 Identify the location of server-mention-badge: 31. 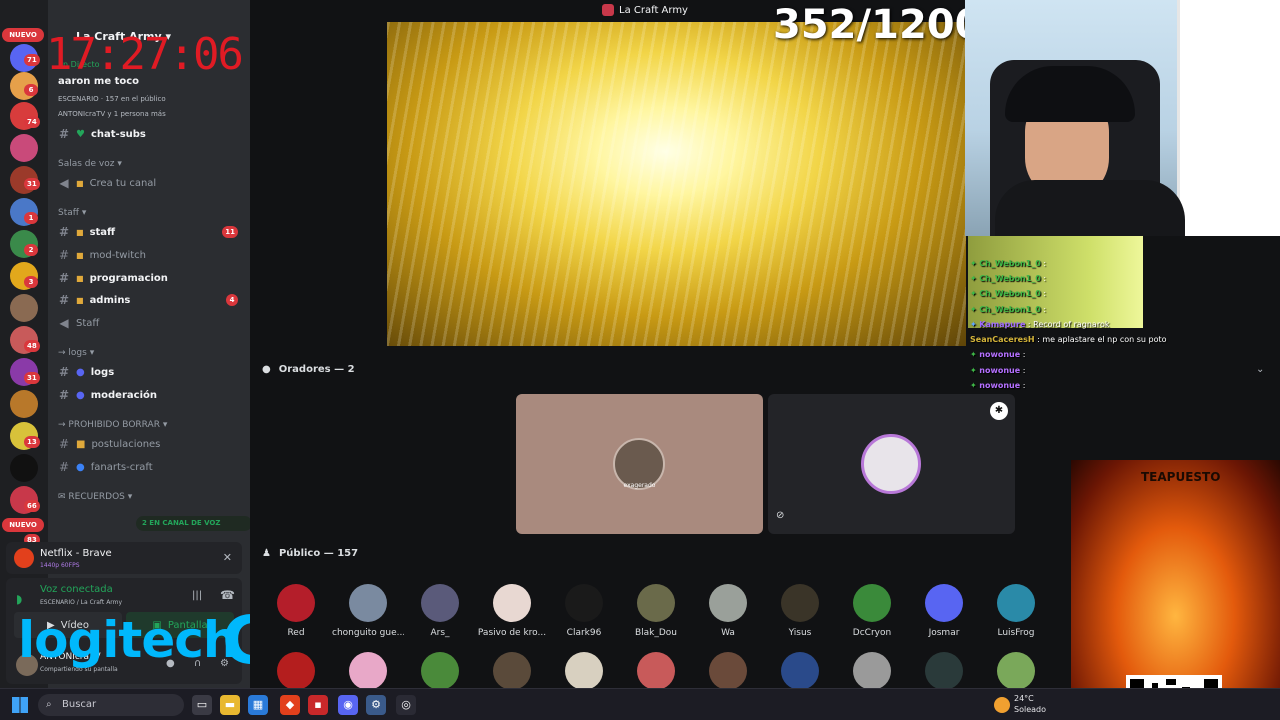
(32, 184).